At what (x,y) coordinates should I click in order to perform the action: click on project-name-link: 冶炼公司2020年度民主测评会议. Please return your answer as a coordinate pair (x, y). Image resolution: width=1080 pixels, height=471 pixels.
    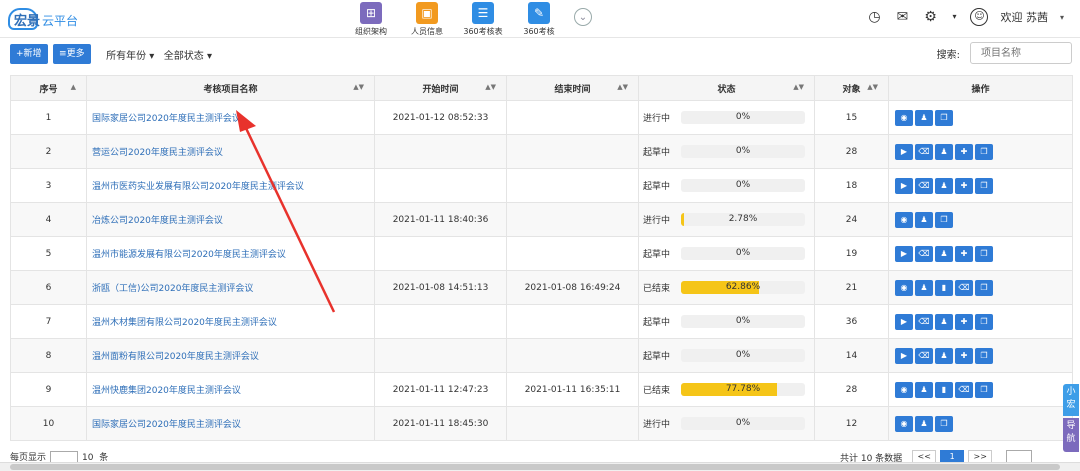
    Looking at the image, I should click on (230, 219).